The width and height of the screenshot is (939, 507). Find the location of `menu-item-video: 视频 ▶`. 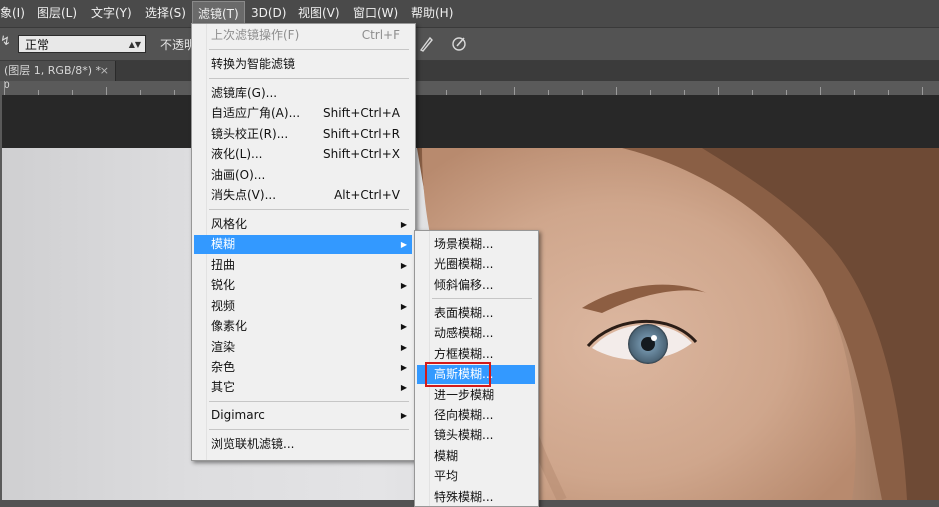

menu-item-video: 视频 ▶ is located at coordinates (303, 306).